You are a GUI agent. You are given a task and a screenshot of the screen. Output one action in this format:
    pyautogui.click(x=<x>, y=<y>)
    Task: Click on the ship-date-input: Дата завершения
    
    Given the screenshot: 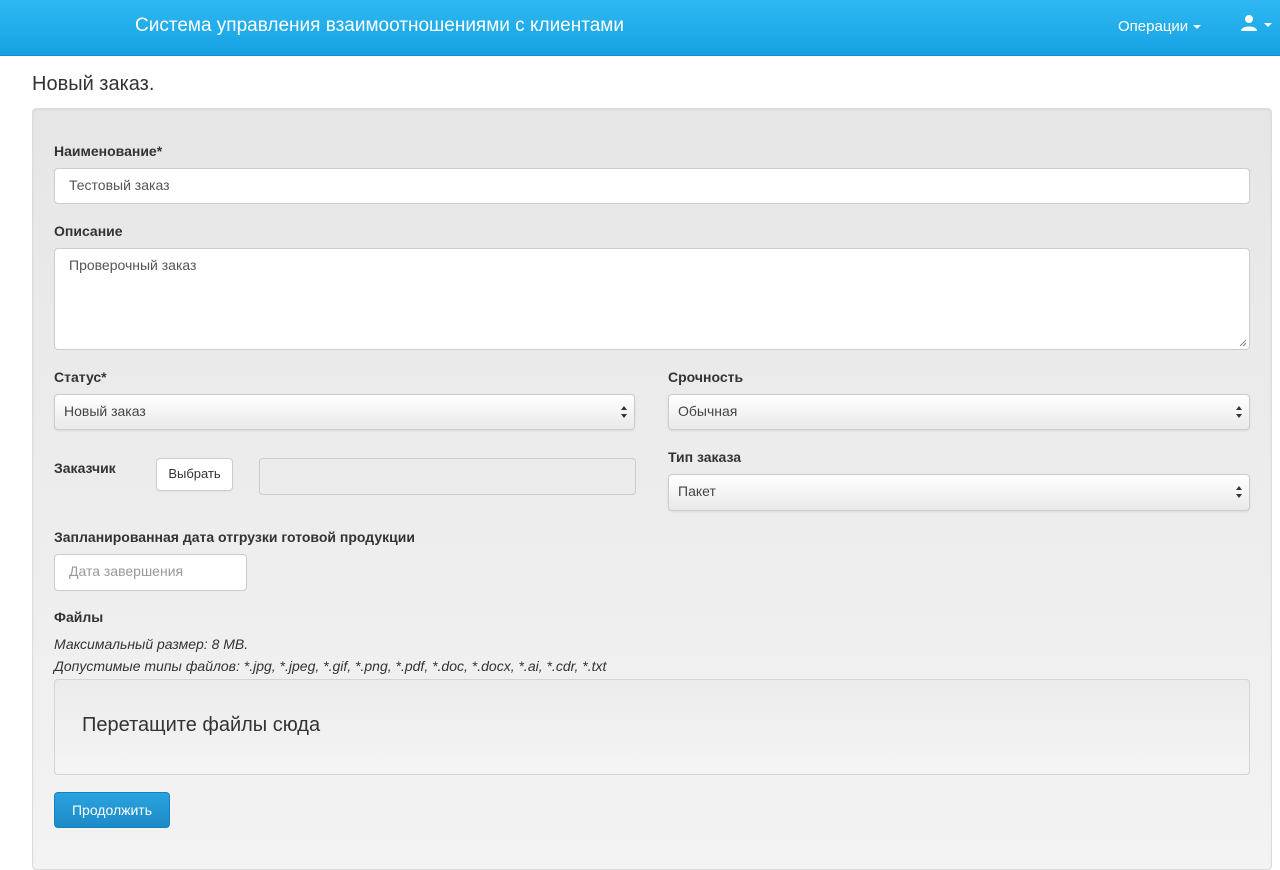 What is the action you would take?
    pyautogui.click(x=150, y=572)
    